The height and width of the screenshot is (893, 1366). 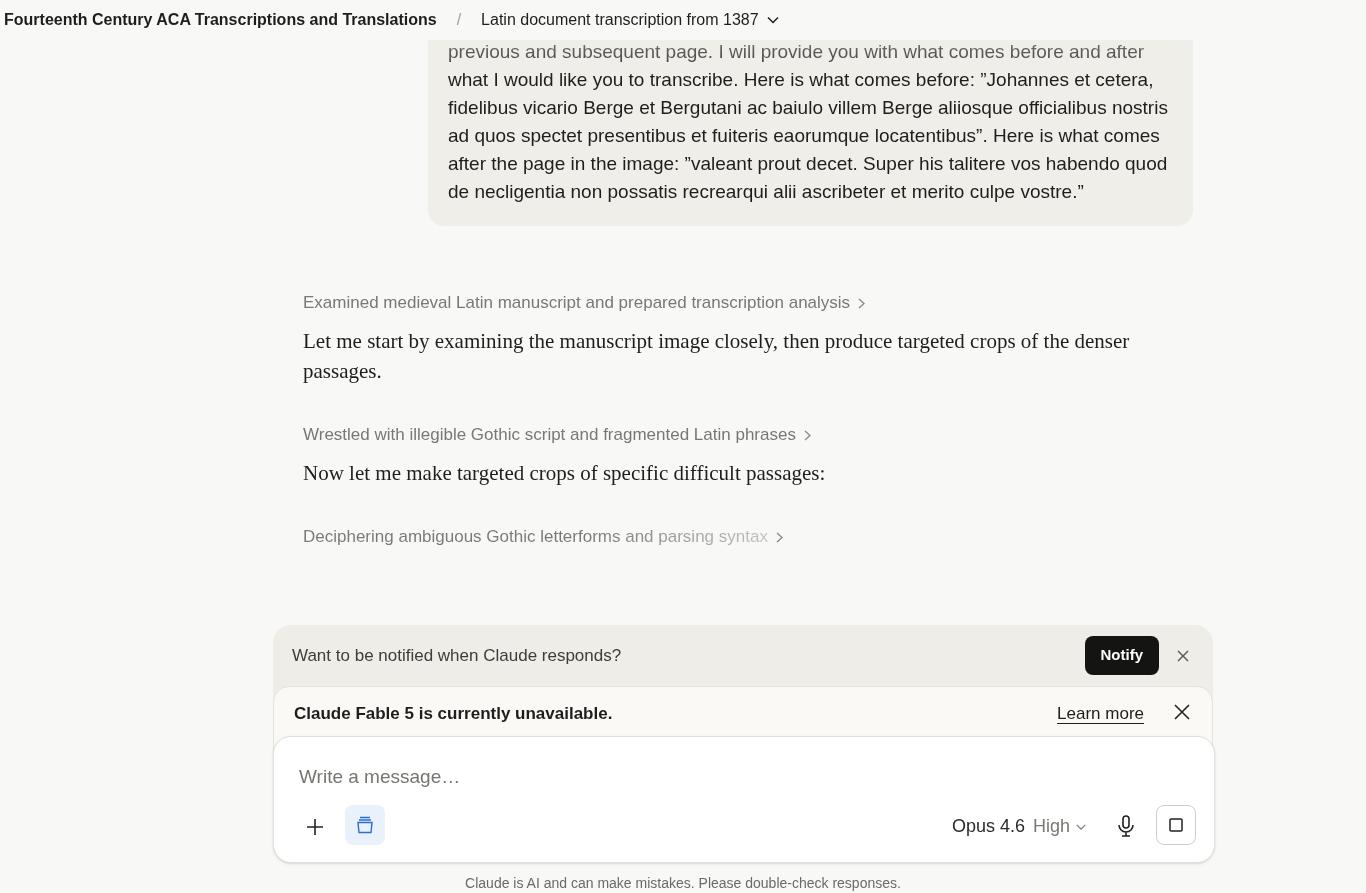 What do you see at coordinates (717, 356) in the screenshot?
I see `response-text: Let me start by examining the manuscript image closely, then produce targeted crops of the denser passages.` at bounding box center [717, 356].